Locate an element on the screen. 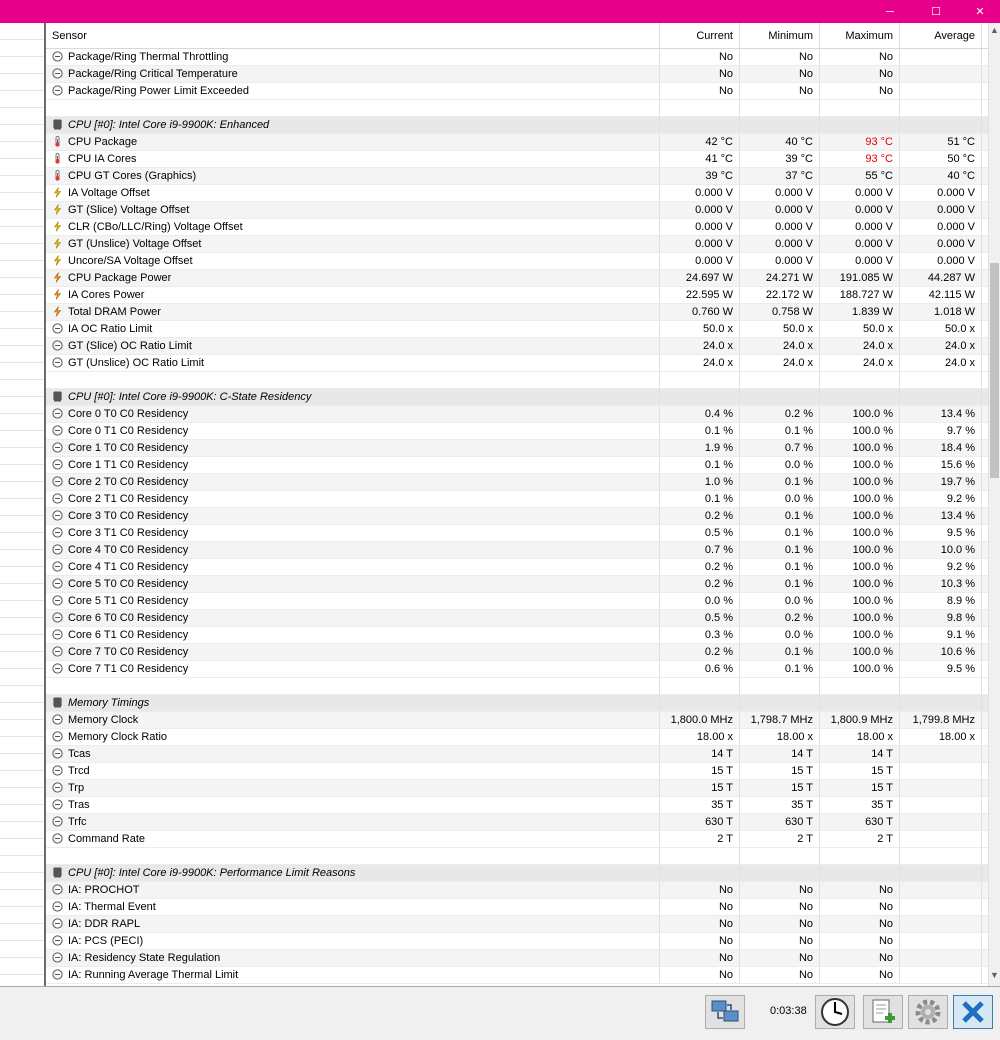 The width and height of the screenshot is (1000, 1040). maximum-value: 50.0 x is located at coordinates (860, 329).